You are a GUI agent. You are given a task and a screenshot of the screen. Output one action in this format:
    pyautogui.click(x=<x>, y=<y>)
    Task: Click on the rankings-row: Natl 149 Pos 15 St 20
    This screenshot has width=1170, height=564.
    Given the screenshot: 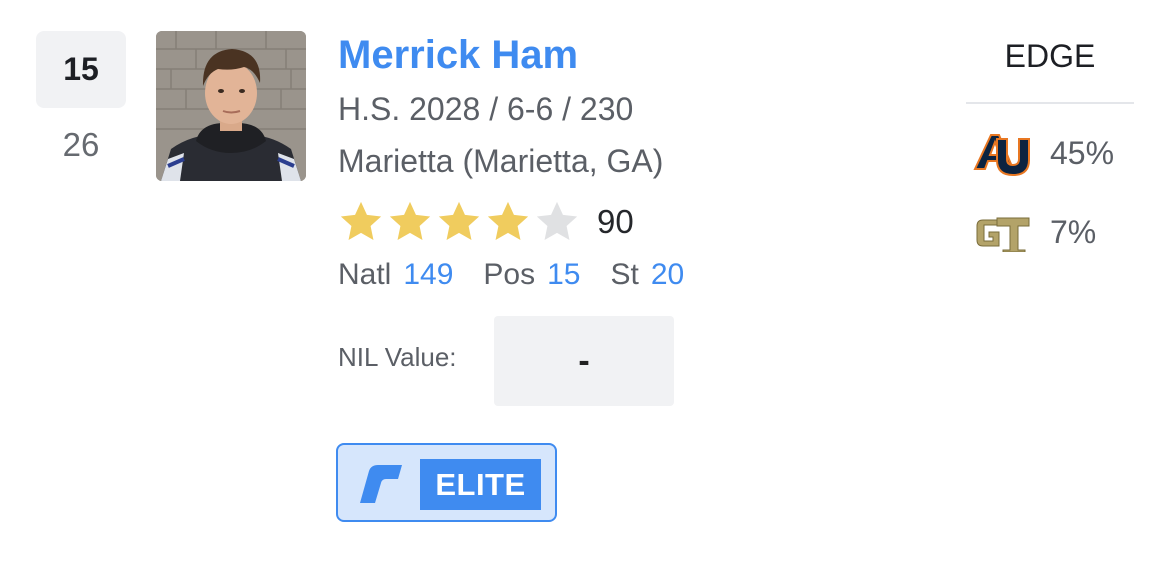 What is the action you would take?
    pyautogui.click(x=526, y=275)
    